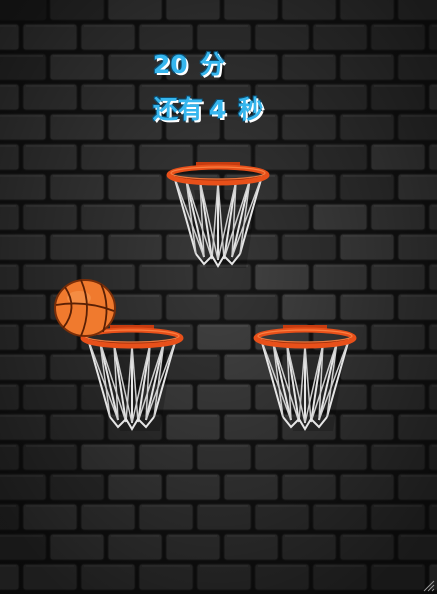 This screenshot has width=437, height=594. I want to click on timer-prefix: 还有, so click(177, 109).